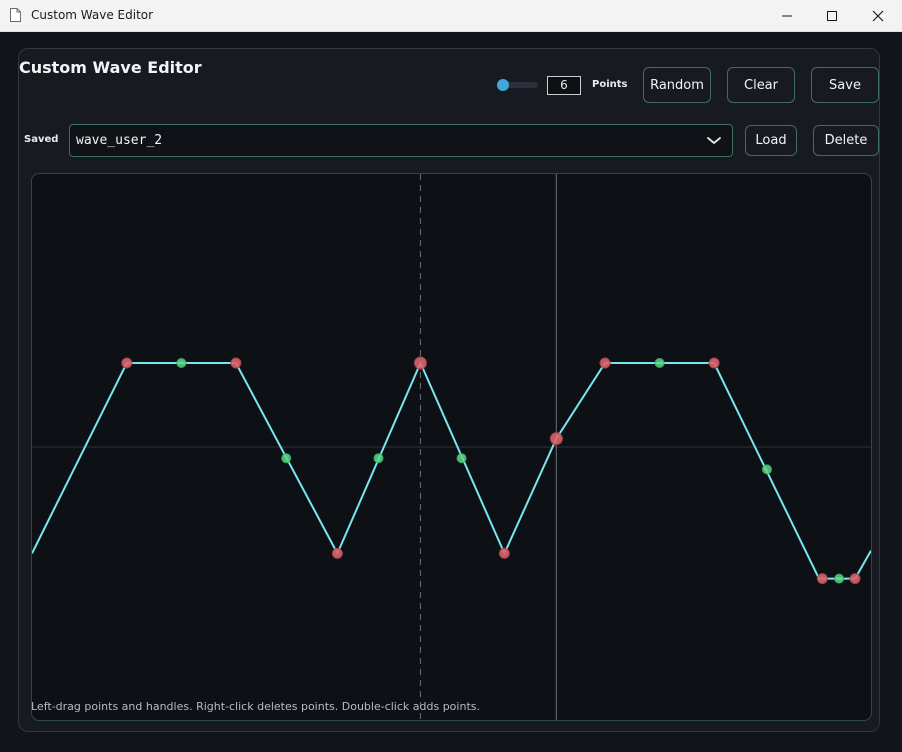 The image size is (902, 752). I want to click on minimize-icon, so click(787, 15).